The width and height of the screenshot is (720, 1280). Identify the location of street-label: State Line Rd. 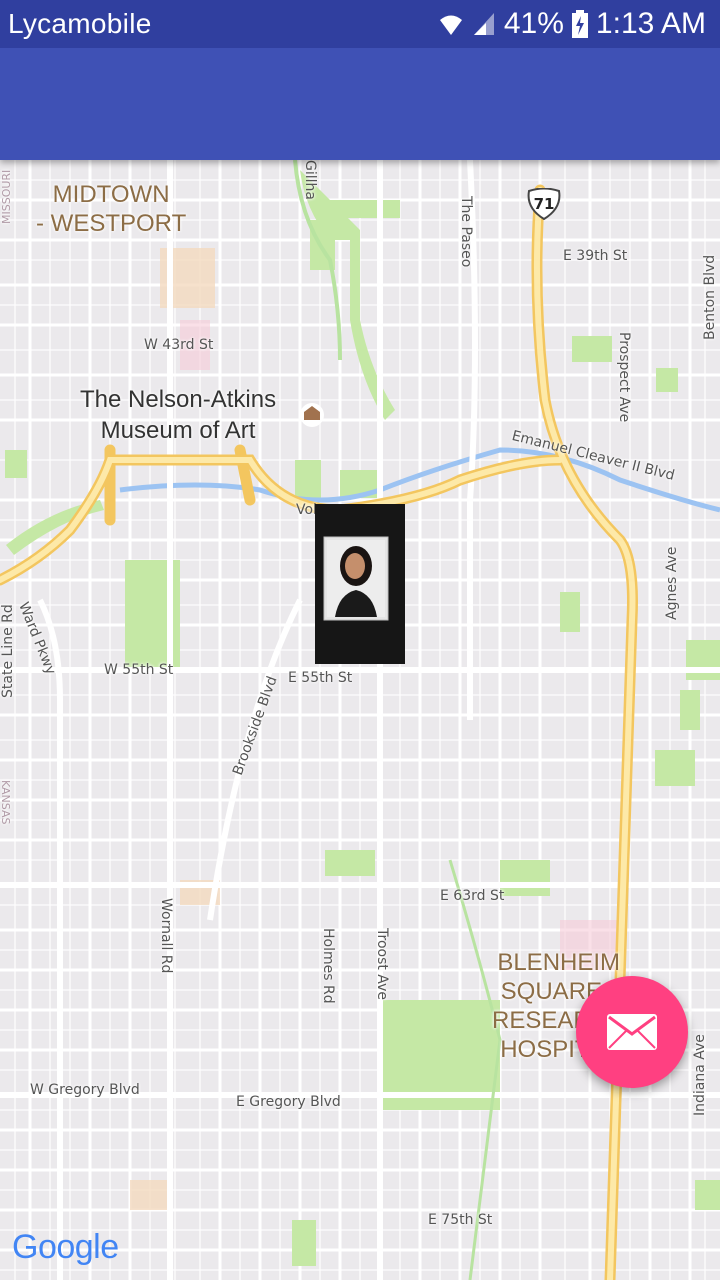
(8, 651).